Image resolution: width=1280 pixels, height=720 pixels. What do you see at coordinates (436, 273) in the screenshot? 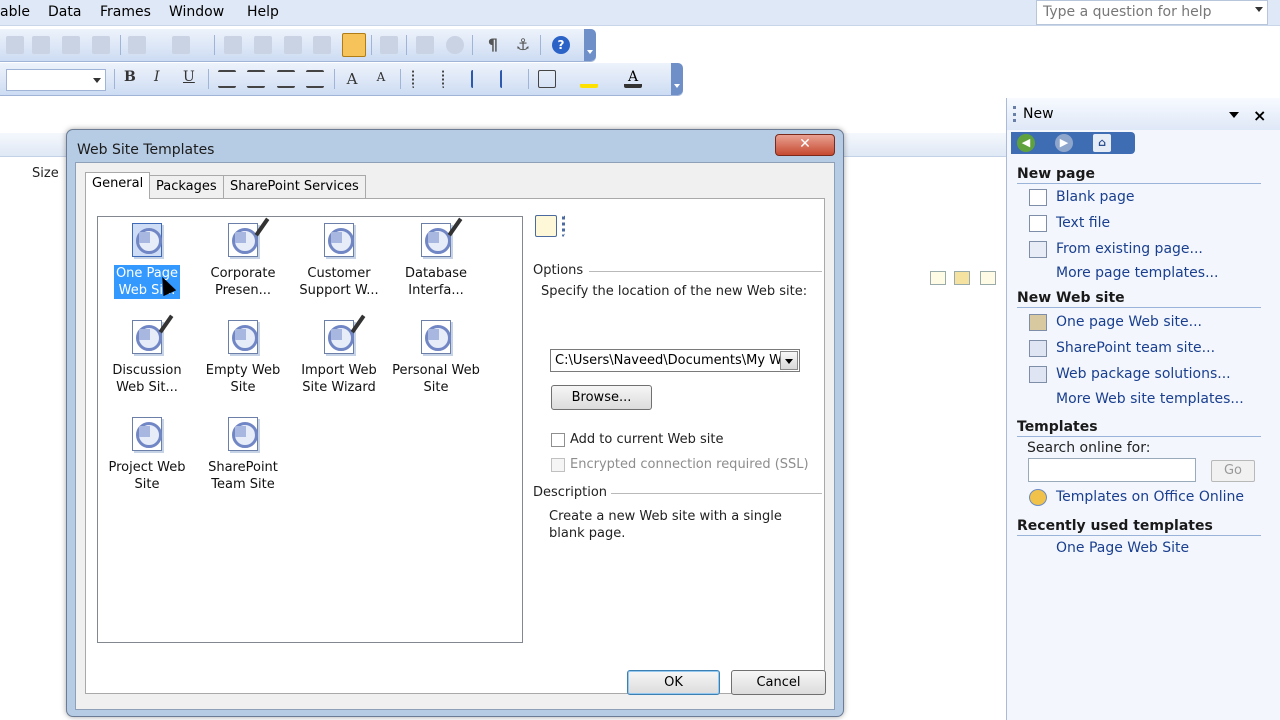
I see `template-label: Database` at bounding box center [436, 273].